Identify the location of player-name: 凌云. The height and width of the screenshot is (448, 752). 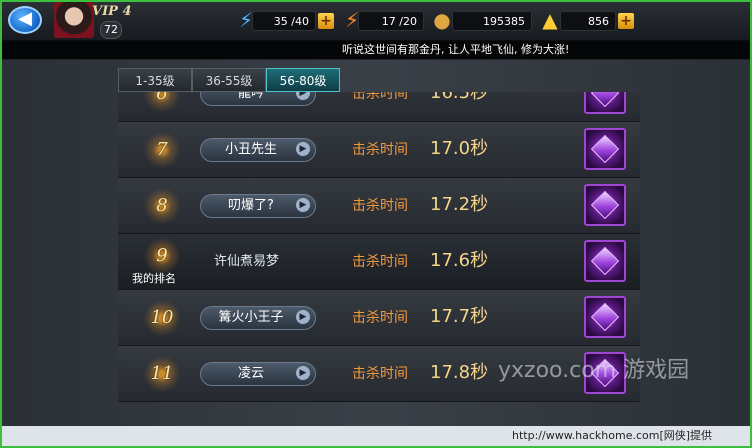
(250, 373).